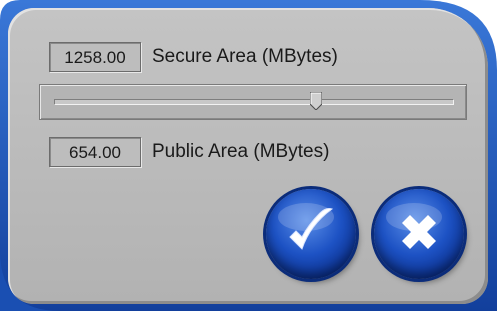 The image size is (497, 311). I want to click on cancel-button, so click(419, 234).